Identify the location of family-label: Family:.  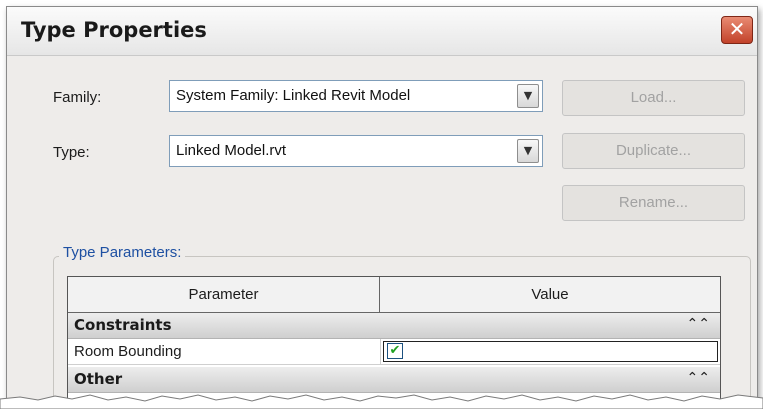
(77, 97).